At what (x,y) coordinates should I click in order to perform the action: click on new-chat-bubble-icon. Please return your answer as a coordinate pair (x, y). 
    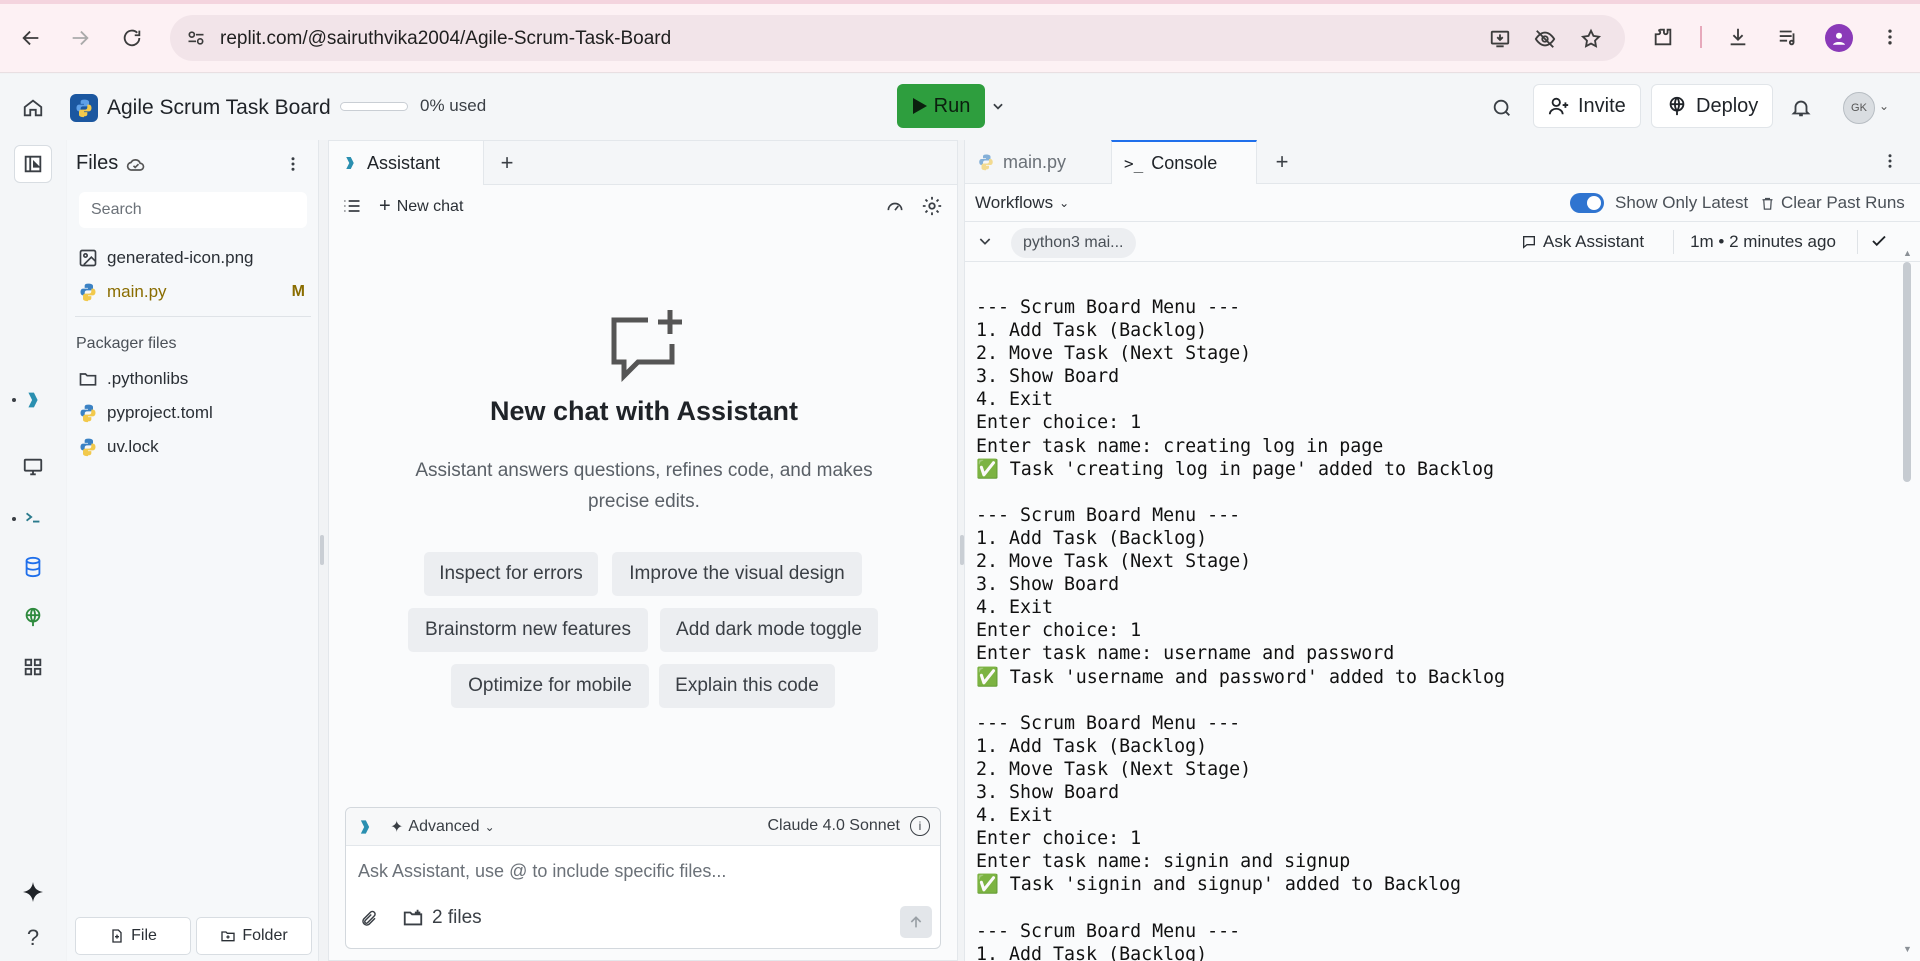
    Looking at the image, I should click on (646, 346).